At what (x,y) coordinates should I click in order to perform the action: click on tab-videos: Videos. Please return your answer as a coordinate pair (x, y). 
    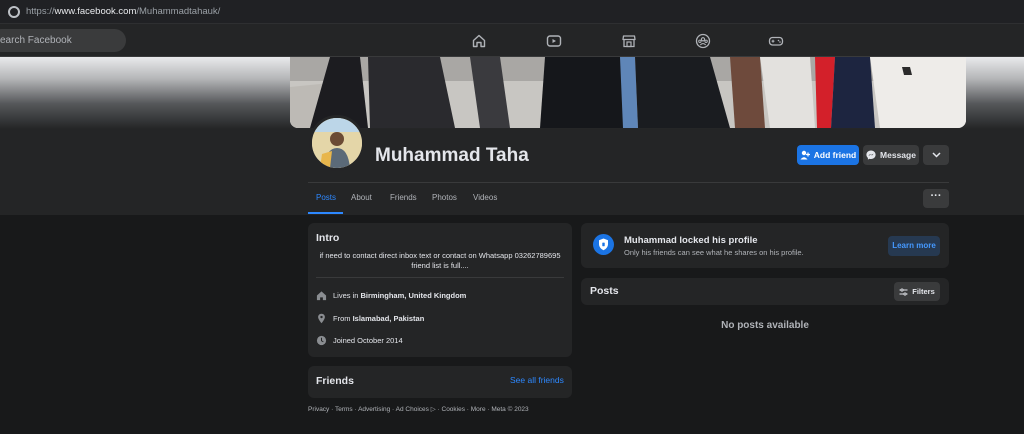
    Looking at the image, I should click on (485, 197).